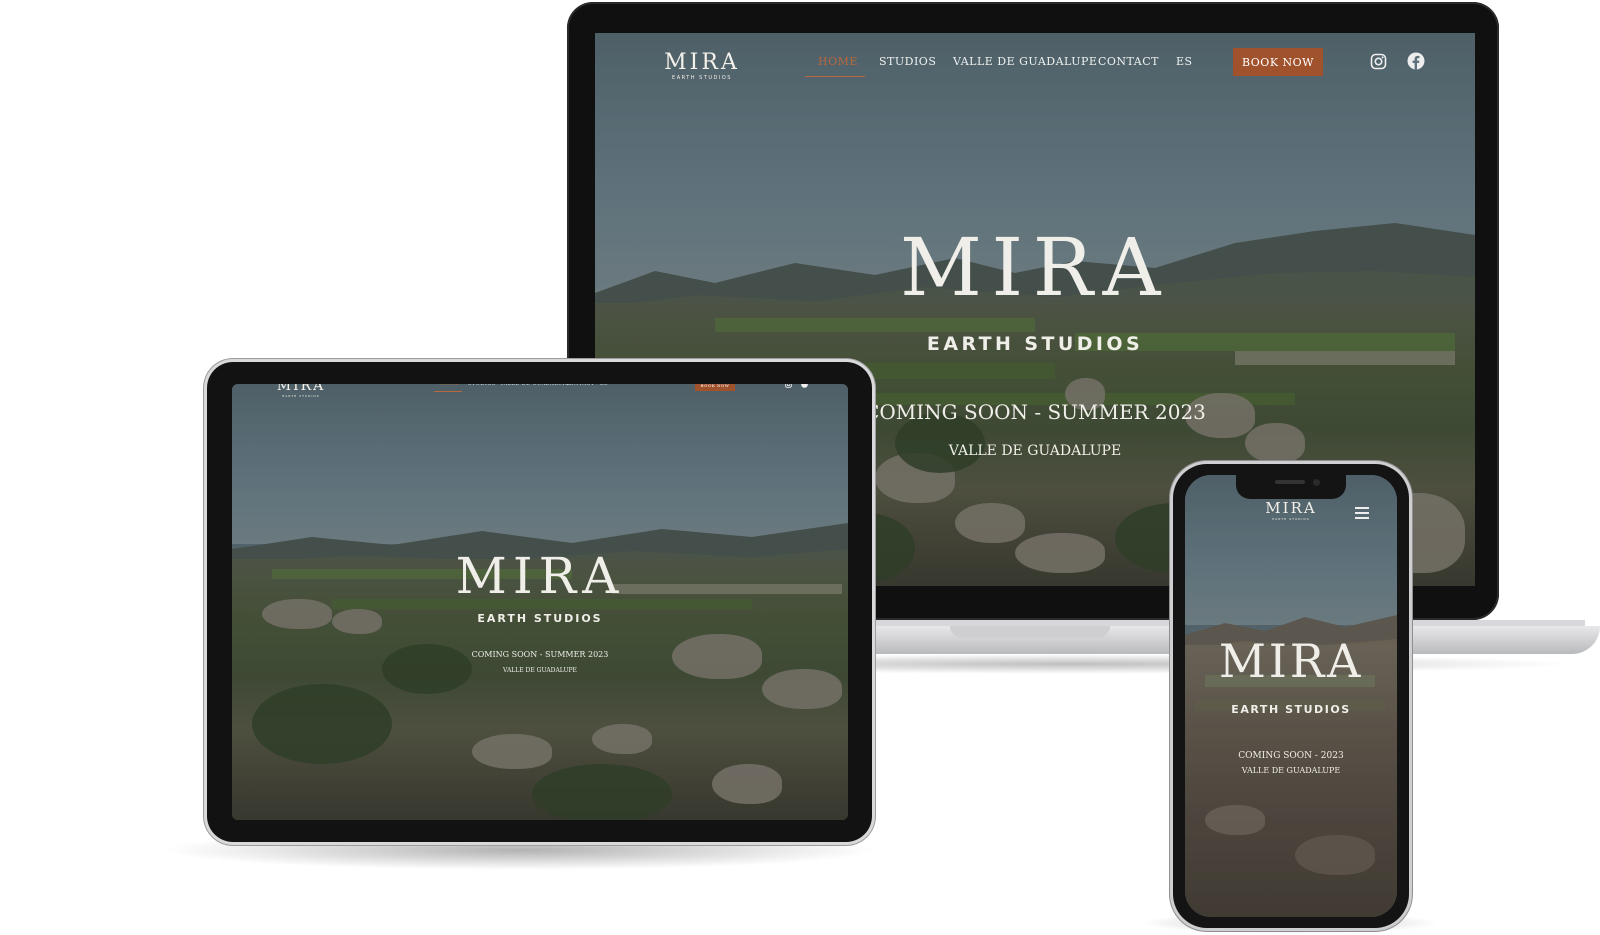 This screenshot has height=935, width=1600. What do you see at coordinates (1316, 482) in the screenshot?
I see `phone-camera` at bounding box center [1316, 482].